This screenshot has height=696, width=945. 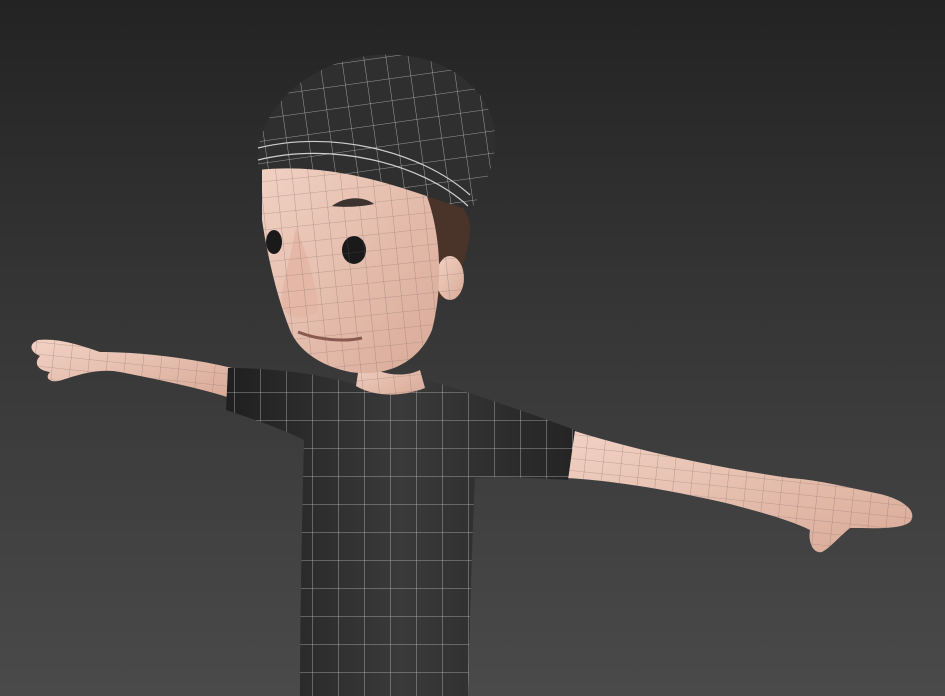 What do you see at coordinates (132, 368) in the screenshot?
I see `left-arm` at bounding box center [132, 368].